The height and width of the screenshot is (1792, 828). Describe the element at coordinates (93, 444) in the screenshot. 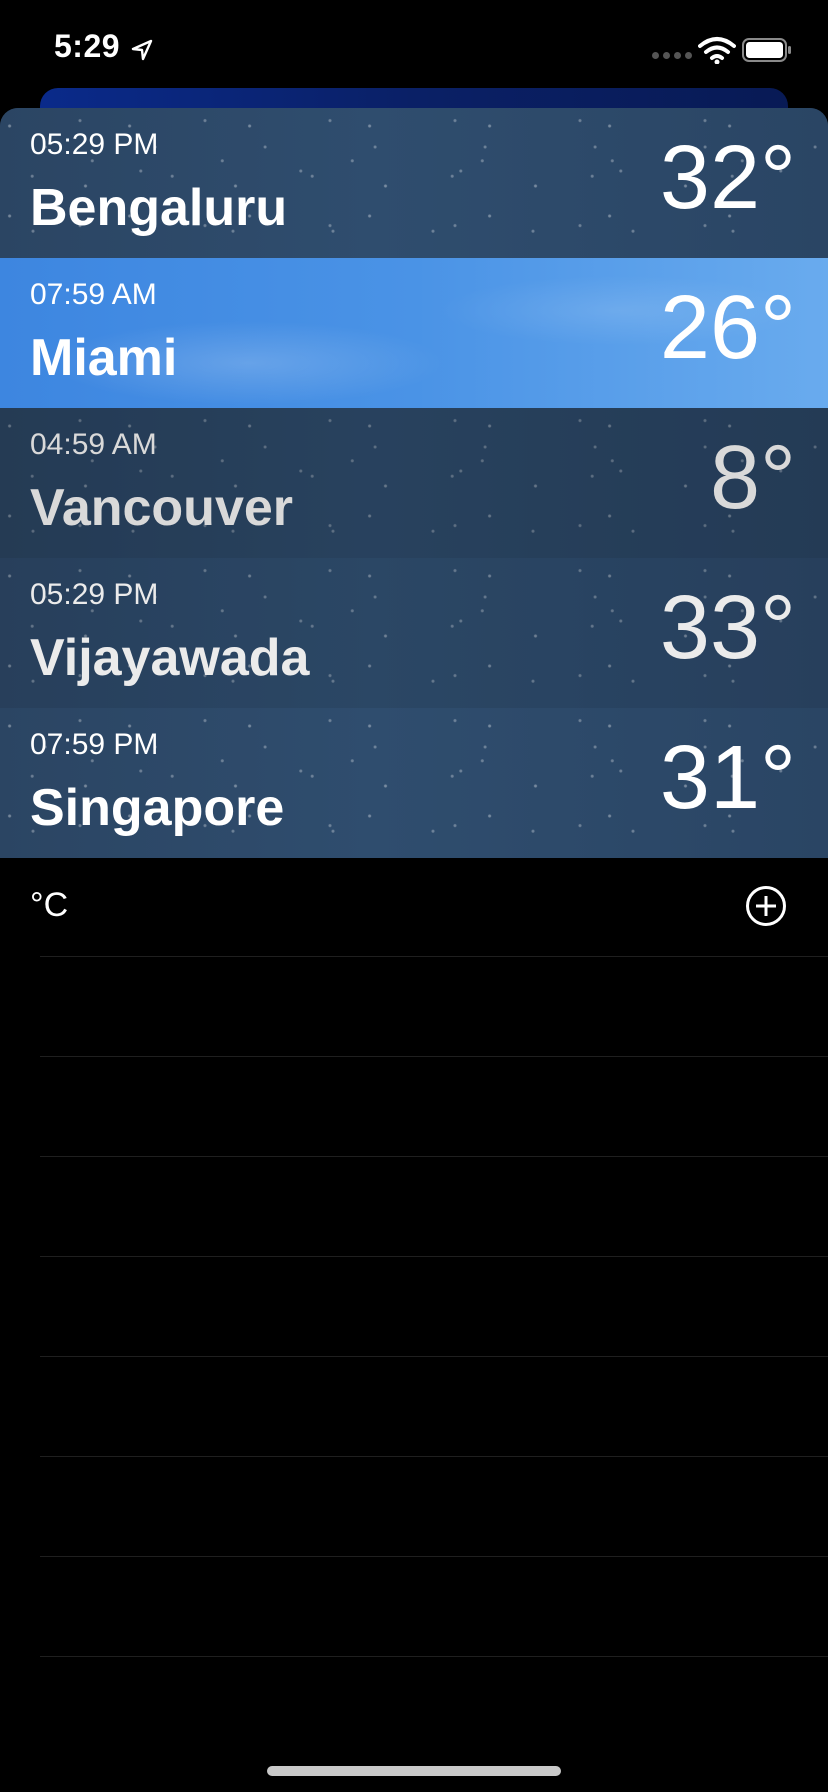

I see `local-time: 04:59 AM` at that location.